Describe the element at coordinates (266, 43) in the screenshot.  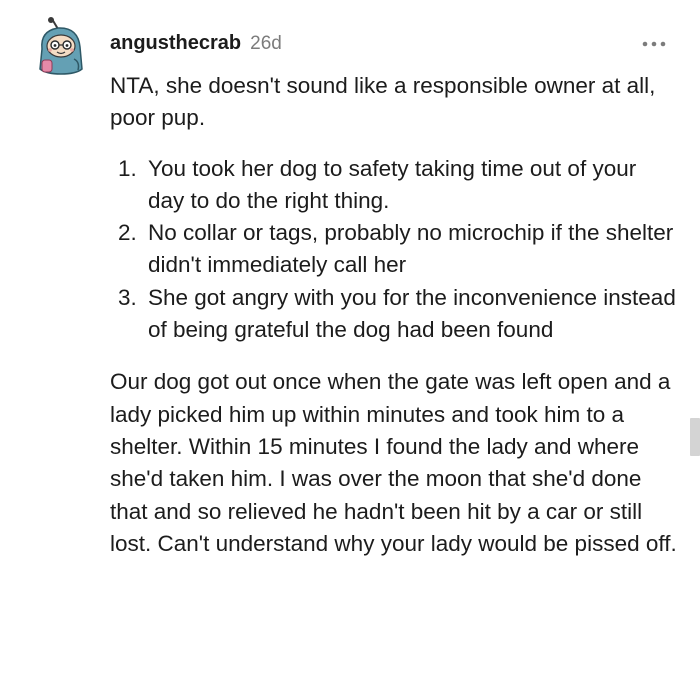
I see `timestamp: 26d` at that location.